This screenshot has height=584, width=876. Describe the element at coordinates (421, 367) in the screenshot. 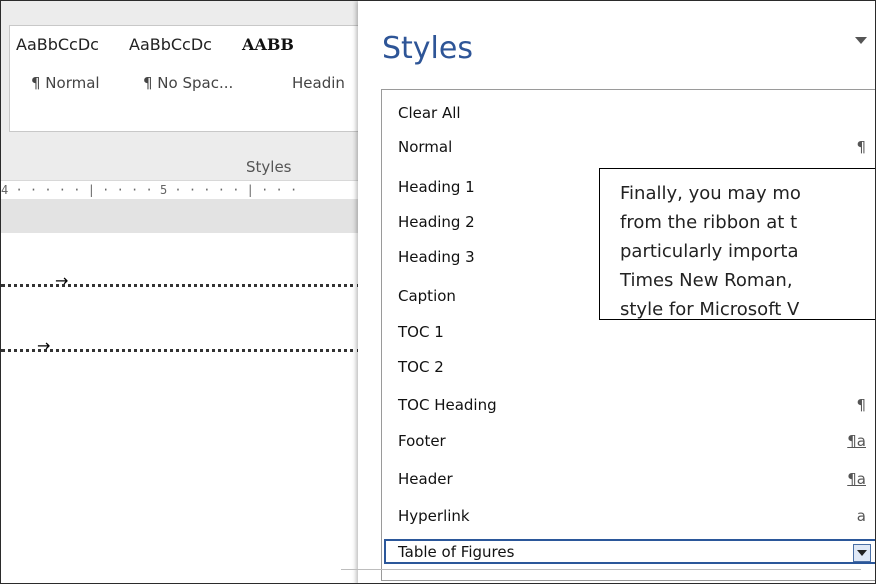

I see `style-item-toc-2: TOC 2` at that location.